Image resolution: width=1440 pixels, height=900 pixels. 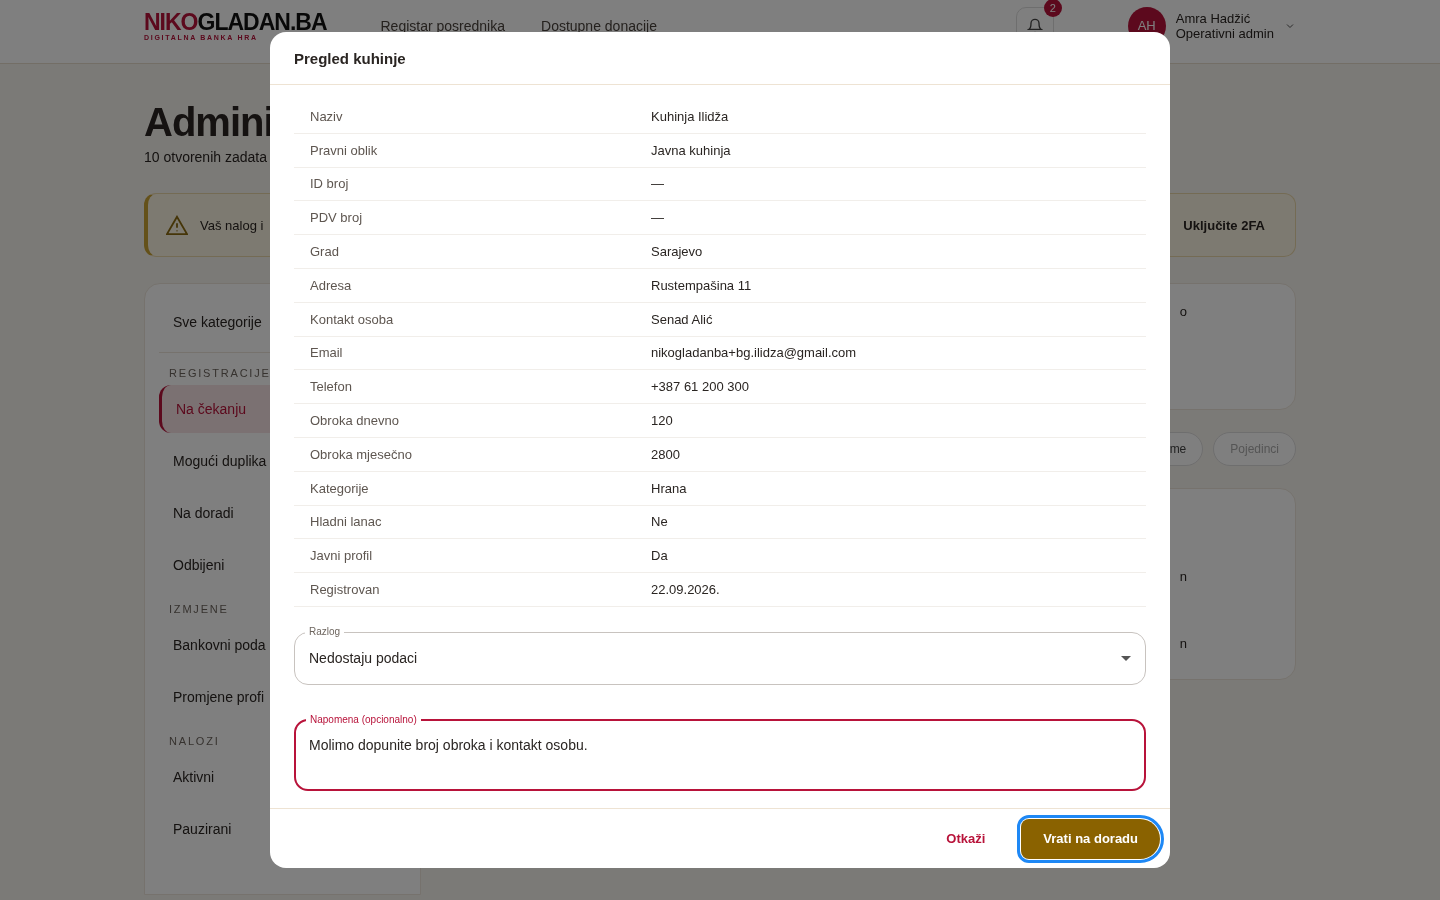 I want to click on detail-label: PDV broj, so click(x=337, y=218).